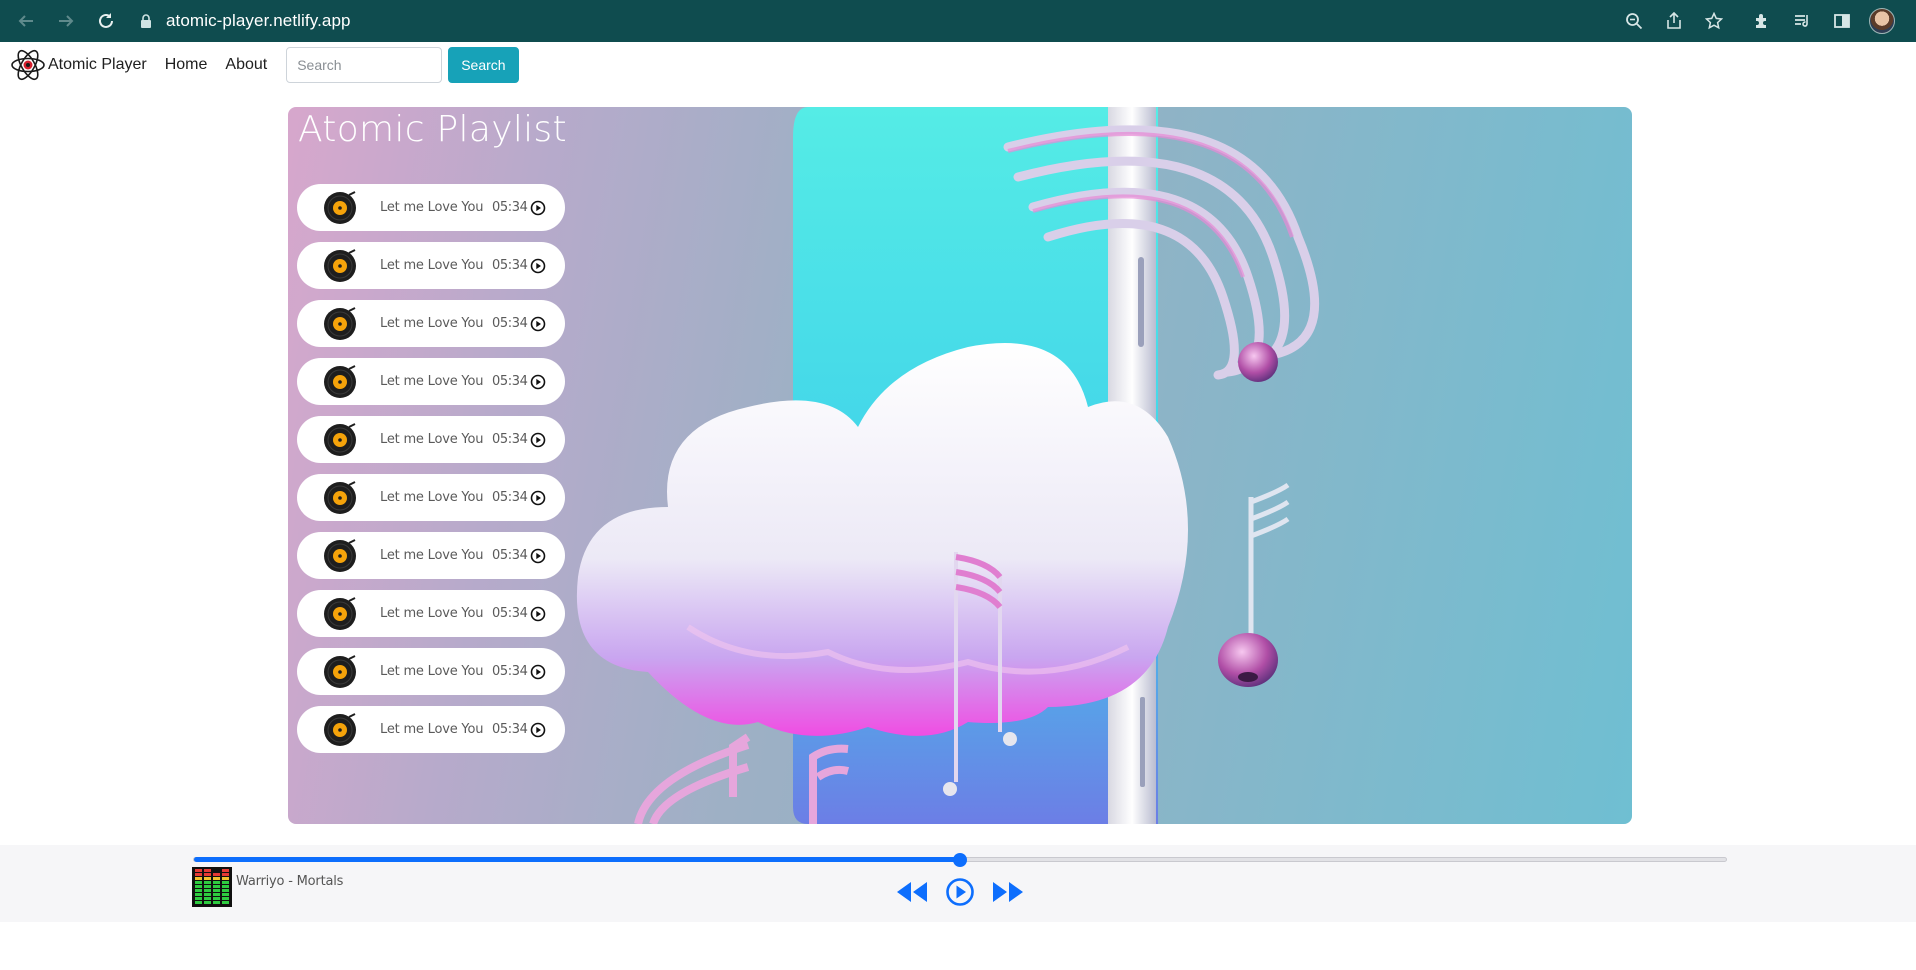 This screenshot has width=1916, height=970. Describe the element at coordinates (26, 21) in the screenshot. I see `back-icon` at that location.